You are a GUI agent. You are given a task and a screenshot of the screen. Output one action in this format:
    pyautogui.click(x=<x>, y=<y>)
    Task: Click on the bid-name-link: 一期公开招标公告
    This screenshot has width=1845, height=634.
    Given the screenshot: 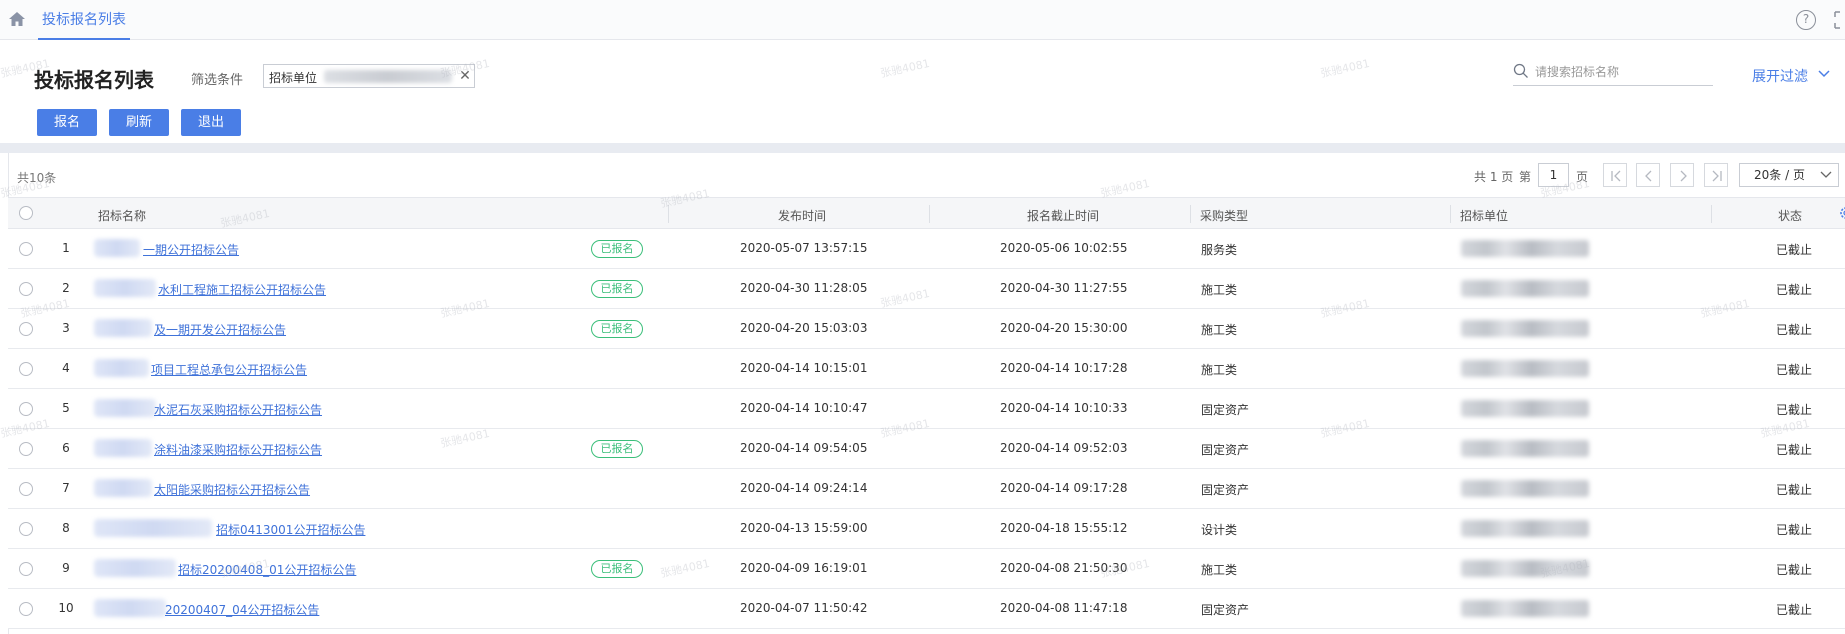 What is the action you would take?
    pyautogui.click(x=191, y=249)
    